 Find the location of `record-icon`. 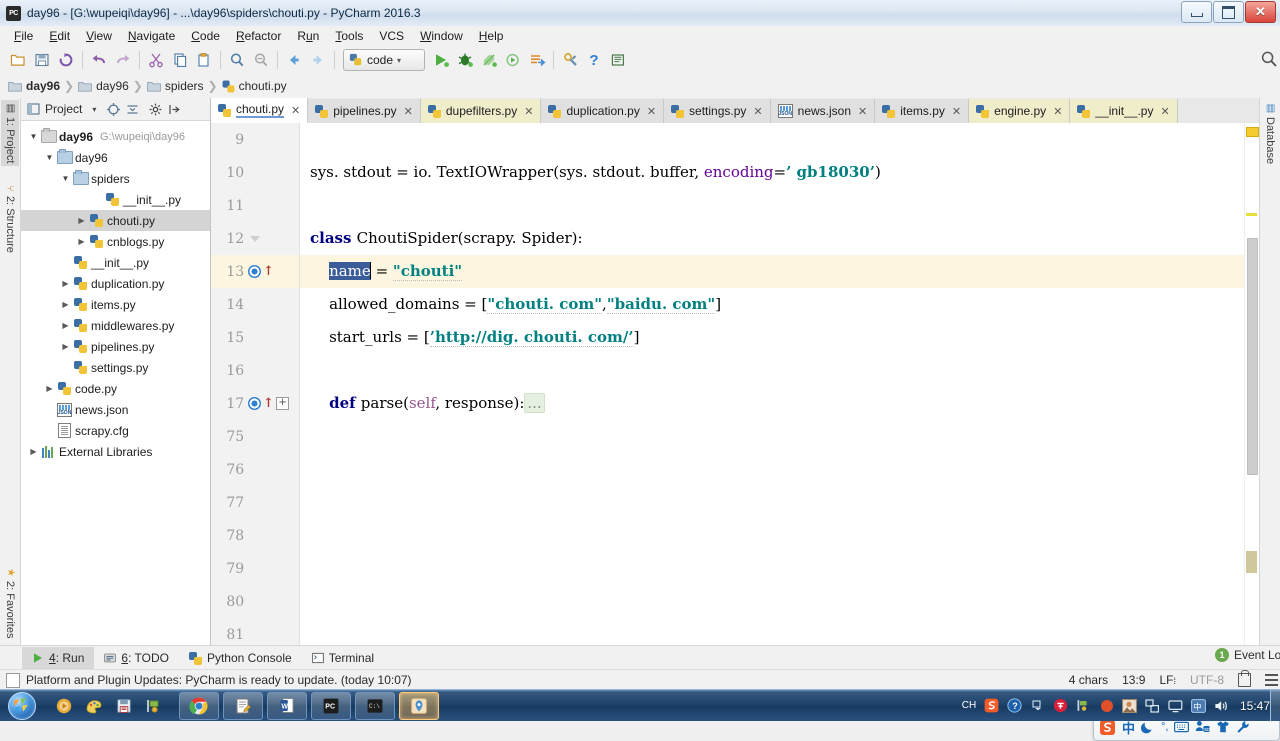

record-icon is located at coordinates (1107, 706).